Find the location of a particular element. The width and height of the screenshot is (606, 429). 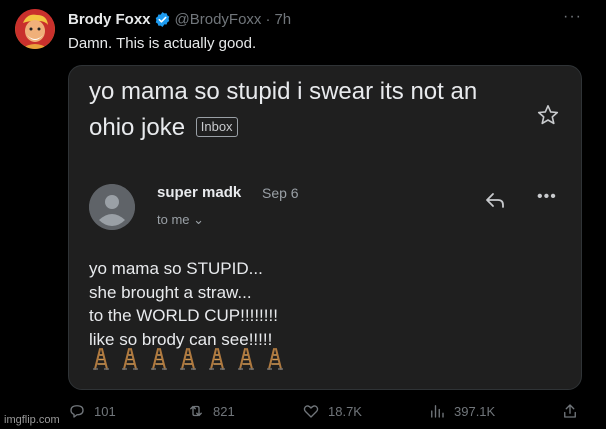

share-action is located at coordinates (574, 411).